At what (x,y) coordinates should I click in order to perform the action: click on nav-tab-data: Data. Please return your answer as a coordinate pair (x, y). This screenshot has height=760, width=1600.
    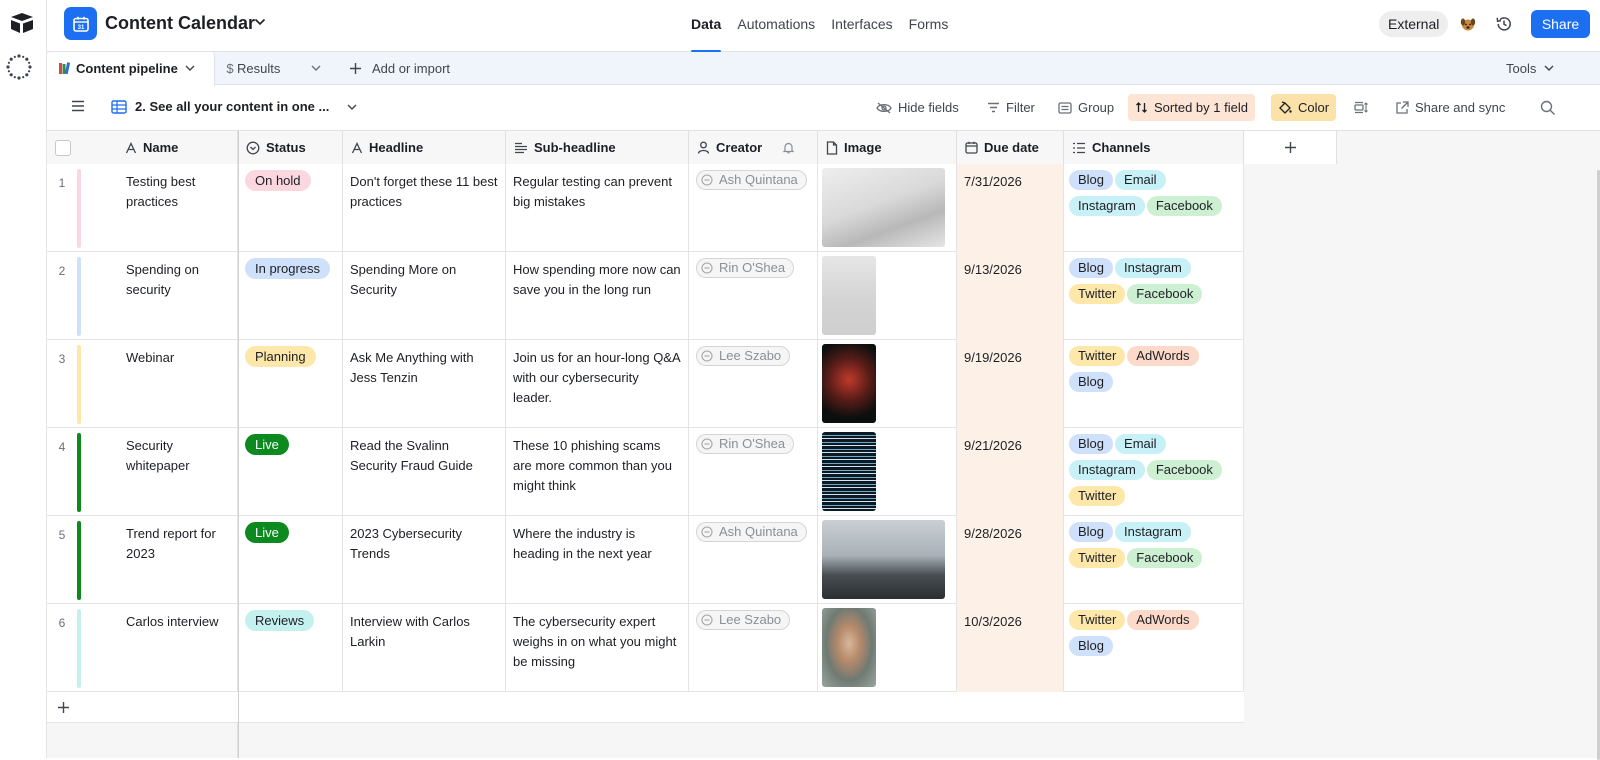
    Looking at the image, I should click on (706, 26).